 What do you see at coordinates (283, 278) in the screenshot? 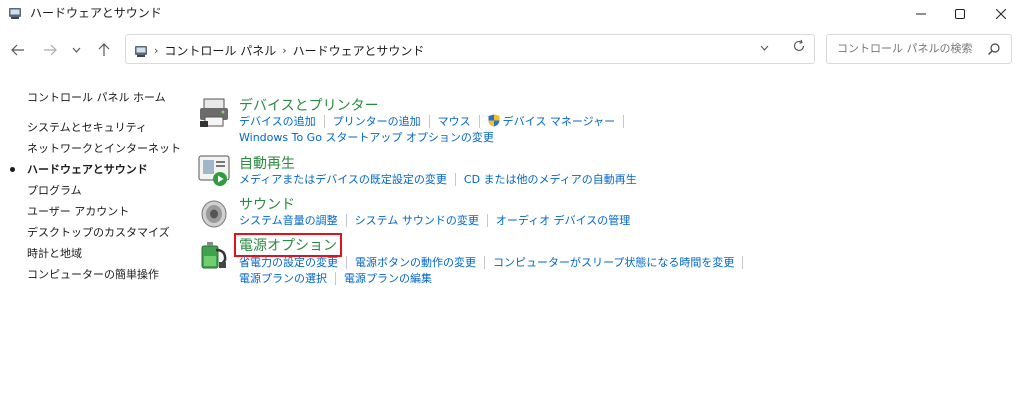
I see `link-choose-power-plan: 電源プランの選択` at bounding box center [283, 278].